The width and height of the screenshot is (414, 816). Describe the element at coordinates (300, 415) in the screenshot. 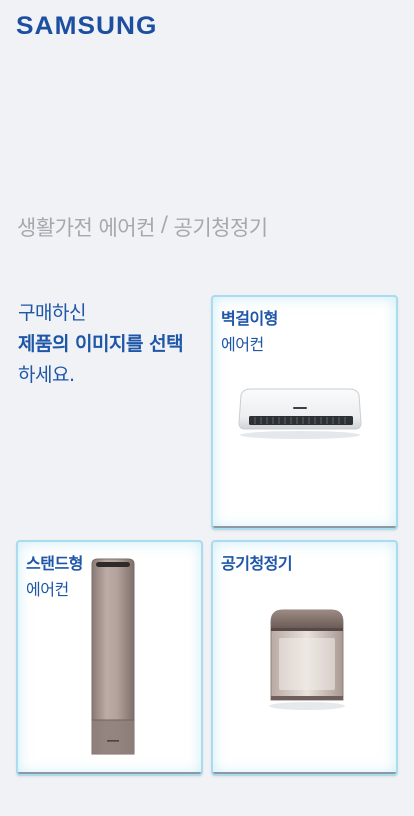

I see `wall-mounted-ac-image` at that location.